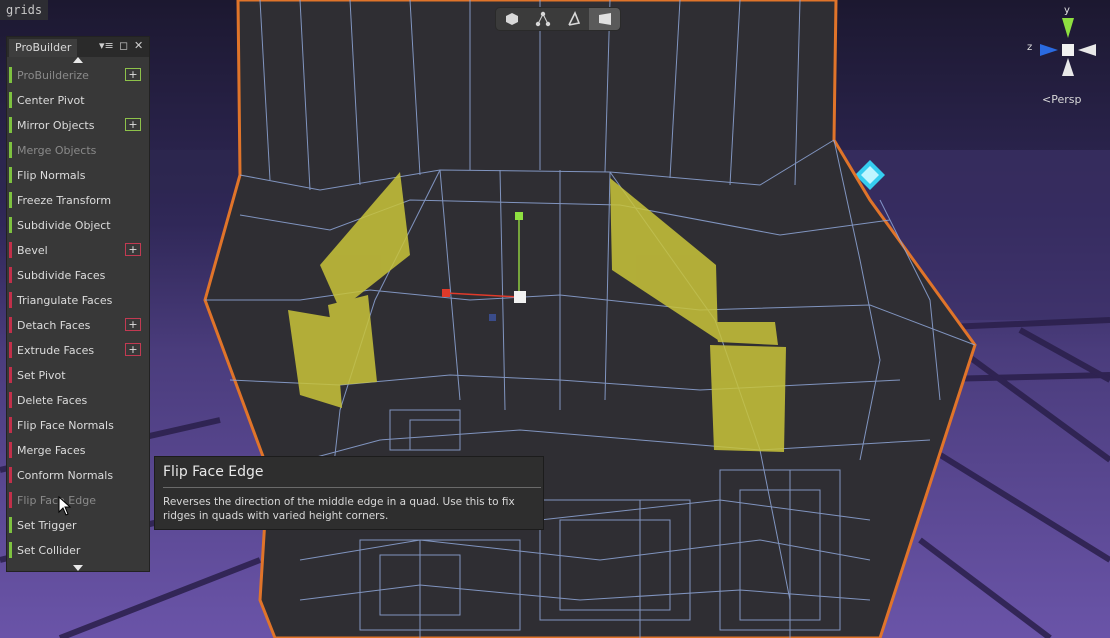 This screenshot has height=638, width=1110. What do you see at coordinates (56, 350) in the screenshot?
I see `menu-item-label: Extrude Faces` at bounding box center [56, 350].